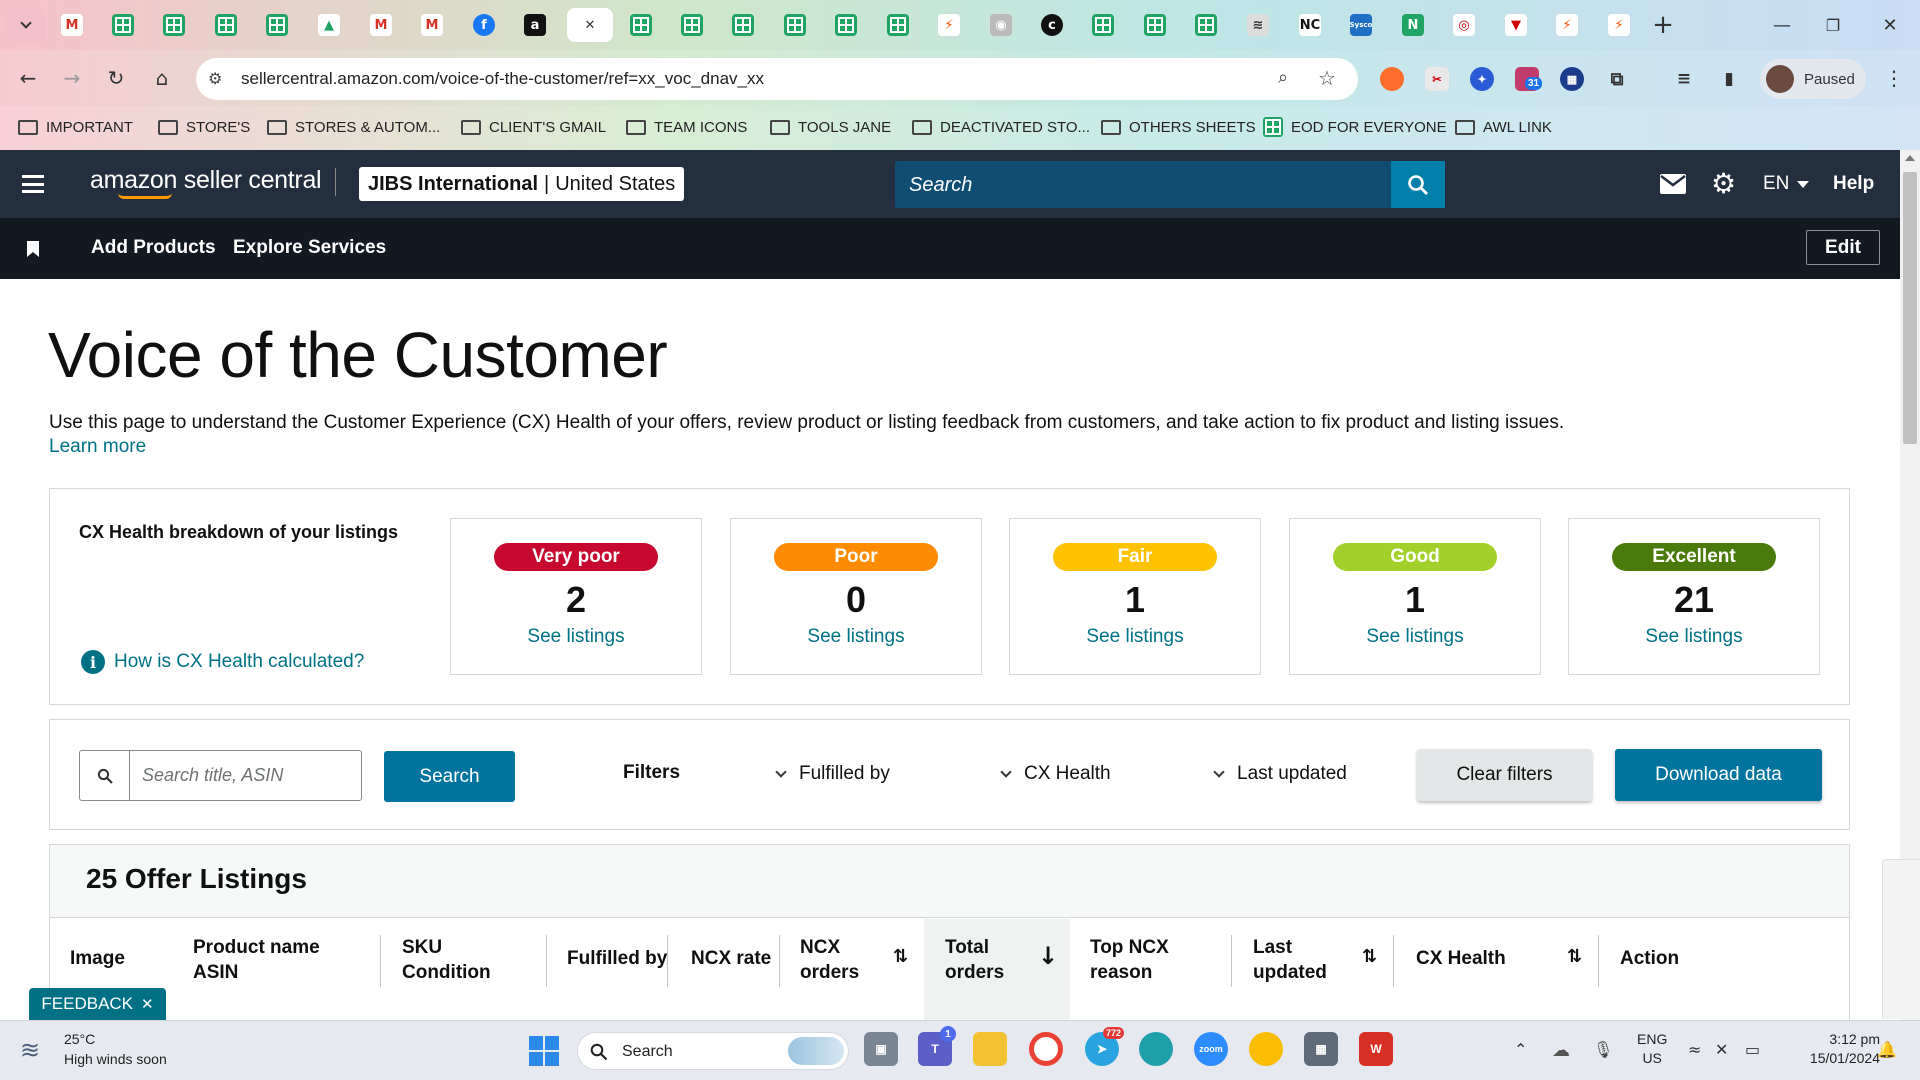 The image size is (1920, 1080). I want to click on minimize-button: —, so click(1782, 25).